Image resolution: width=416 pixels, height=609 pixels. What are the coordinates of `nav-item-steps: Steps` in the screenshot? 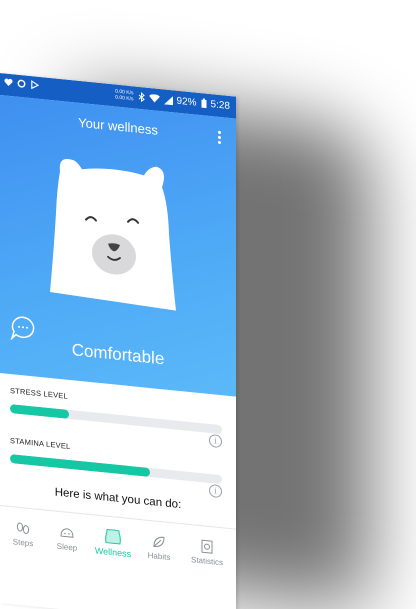 It's located at (23, 534).